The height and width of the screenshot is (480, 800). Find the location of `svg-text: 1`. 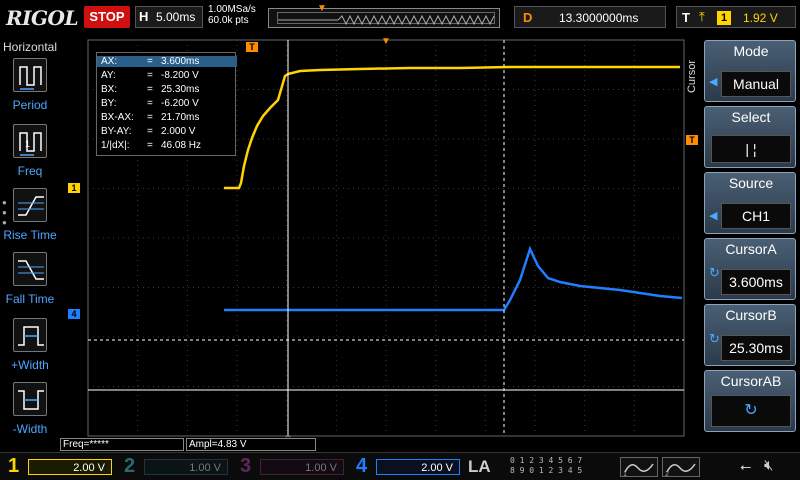

svg-text: 1 is located at coordinates (625, 474).